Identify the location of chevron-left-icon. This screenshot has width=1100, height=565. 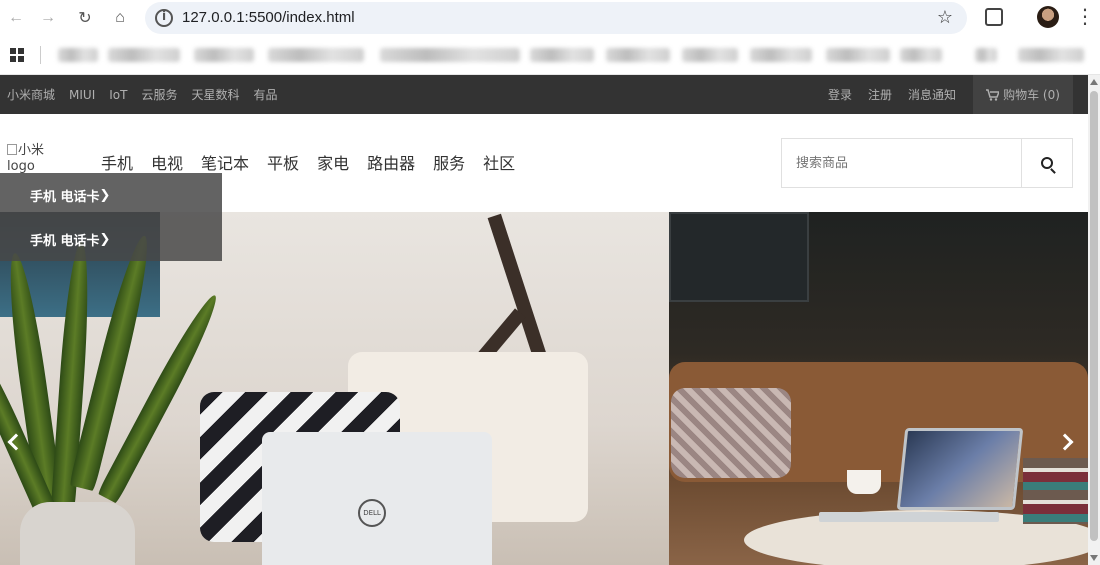
(16, 442).